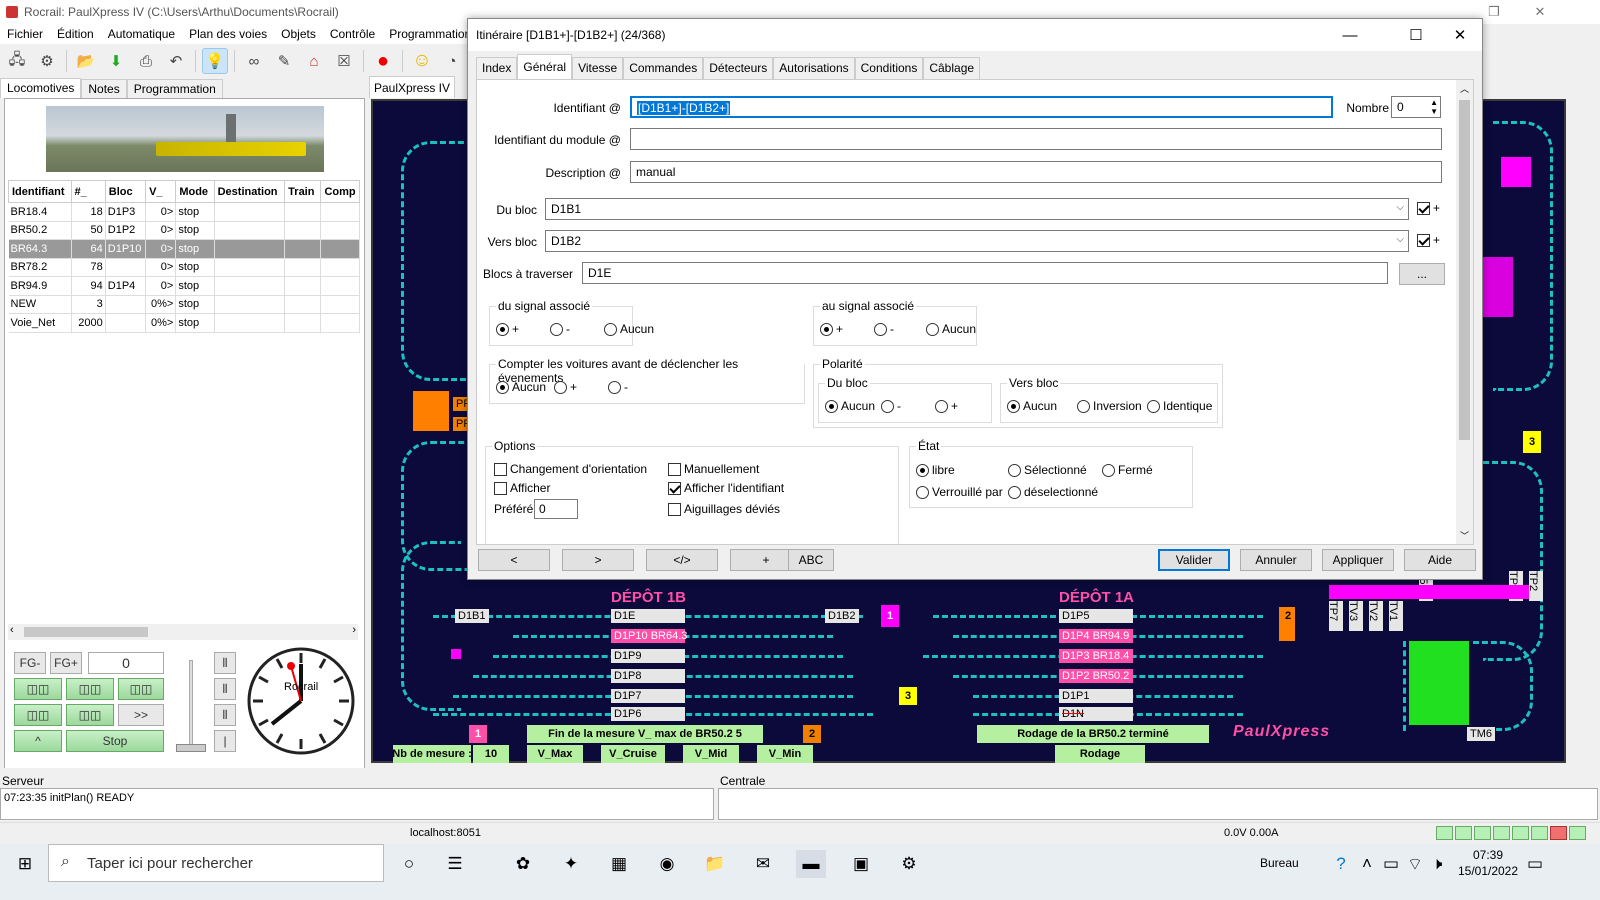 Image resolution: width=1600 pixels, height=900 pixels. I want to click on block-d1n: D1N, so click(1096, 714).